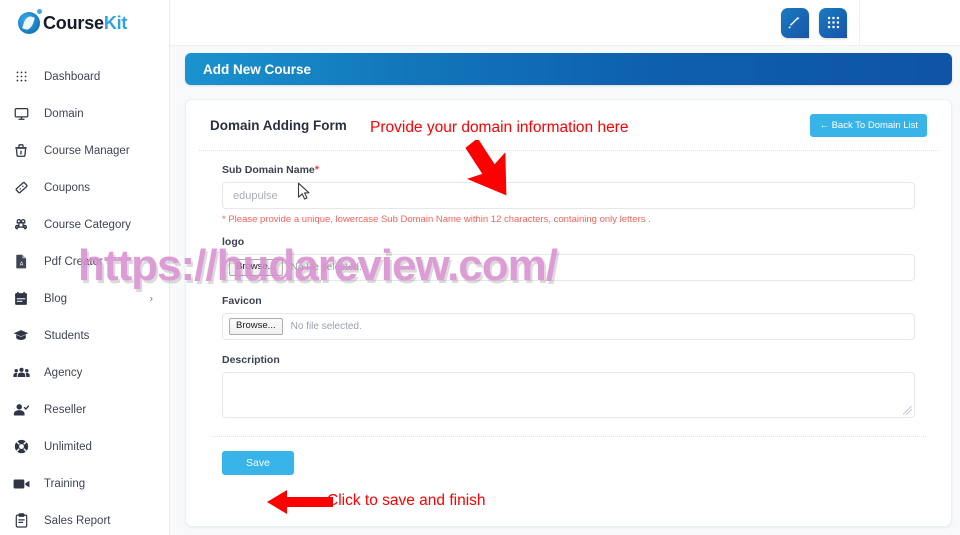 The height and width of the screenshot is (535, 960). Describe the element at coordinates (21, 336) in the screenshot. I see `graduation-cap-icon` at that location.